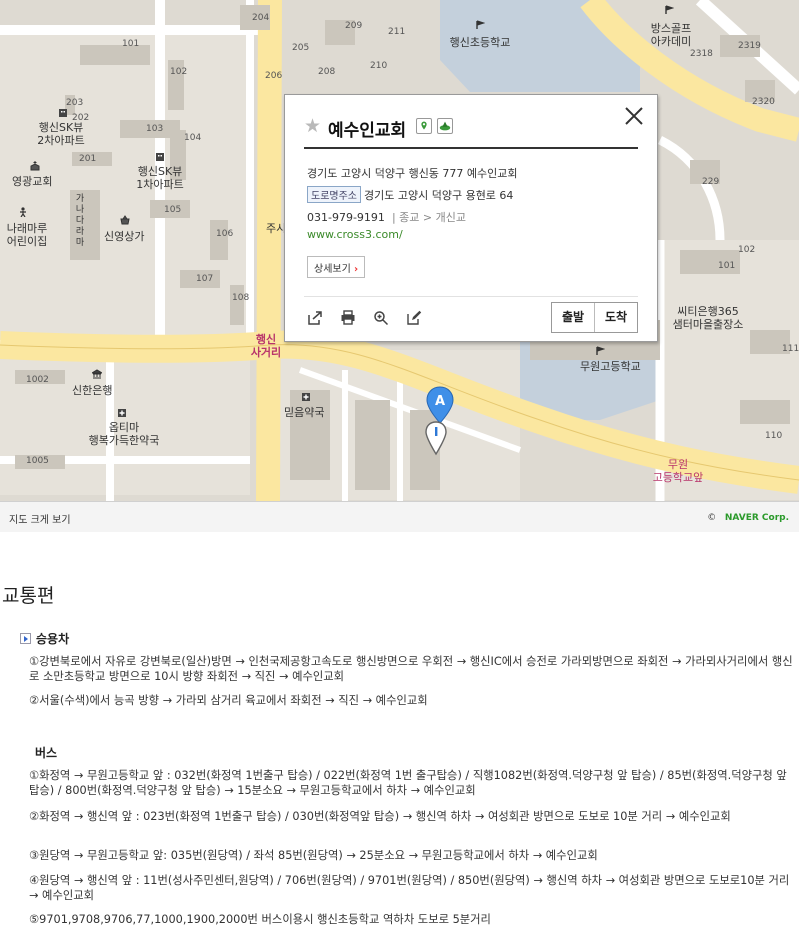  Describe the element at coordinates (37, 461) in the screenshot. I see `block-number: 1005` at that location.